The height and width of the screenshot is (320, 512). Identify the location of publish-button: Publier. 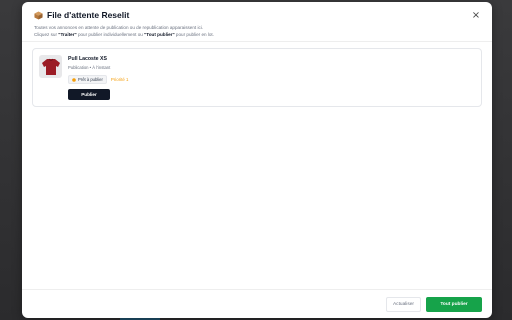
(89, 94).